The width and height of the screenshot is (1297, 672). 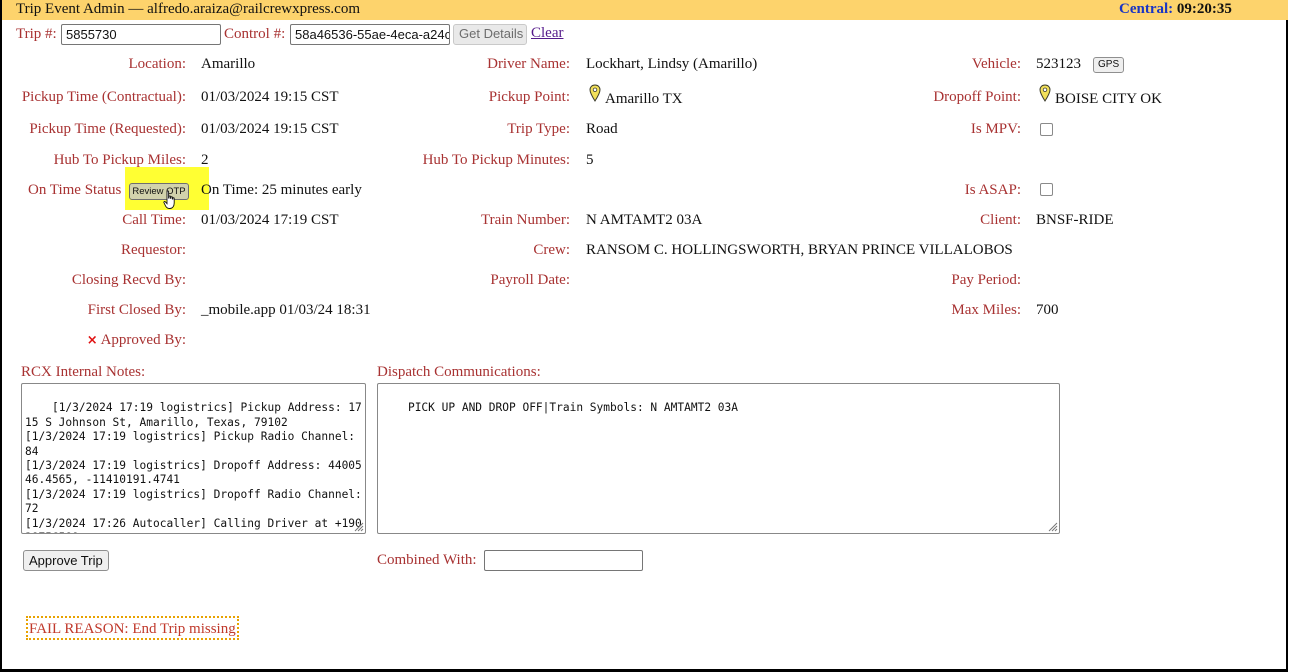 I want to click on location-value: Amarillo, so click(x=228, y=64).